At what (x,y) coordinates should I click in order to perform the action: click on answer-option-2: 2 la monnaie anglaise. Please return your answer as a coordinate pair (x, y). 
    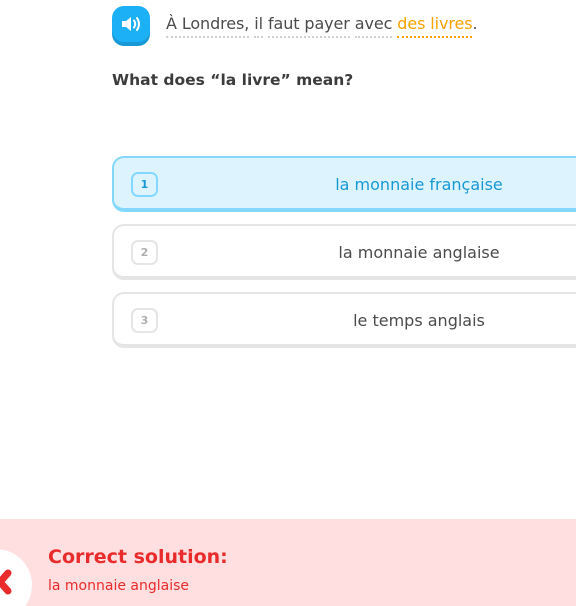
    Looking at the image, I should click on (344, 252).